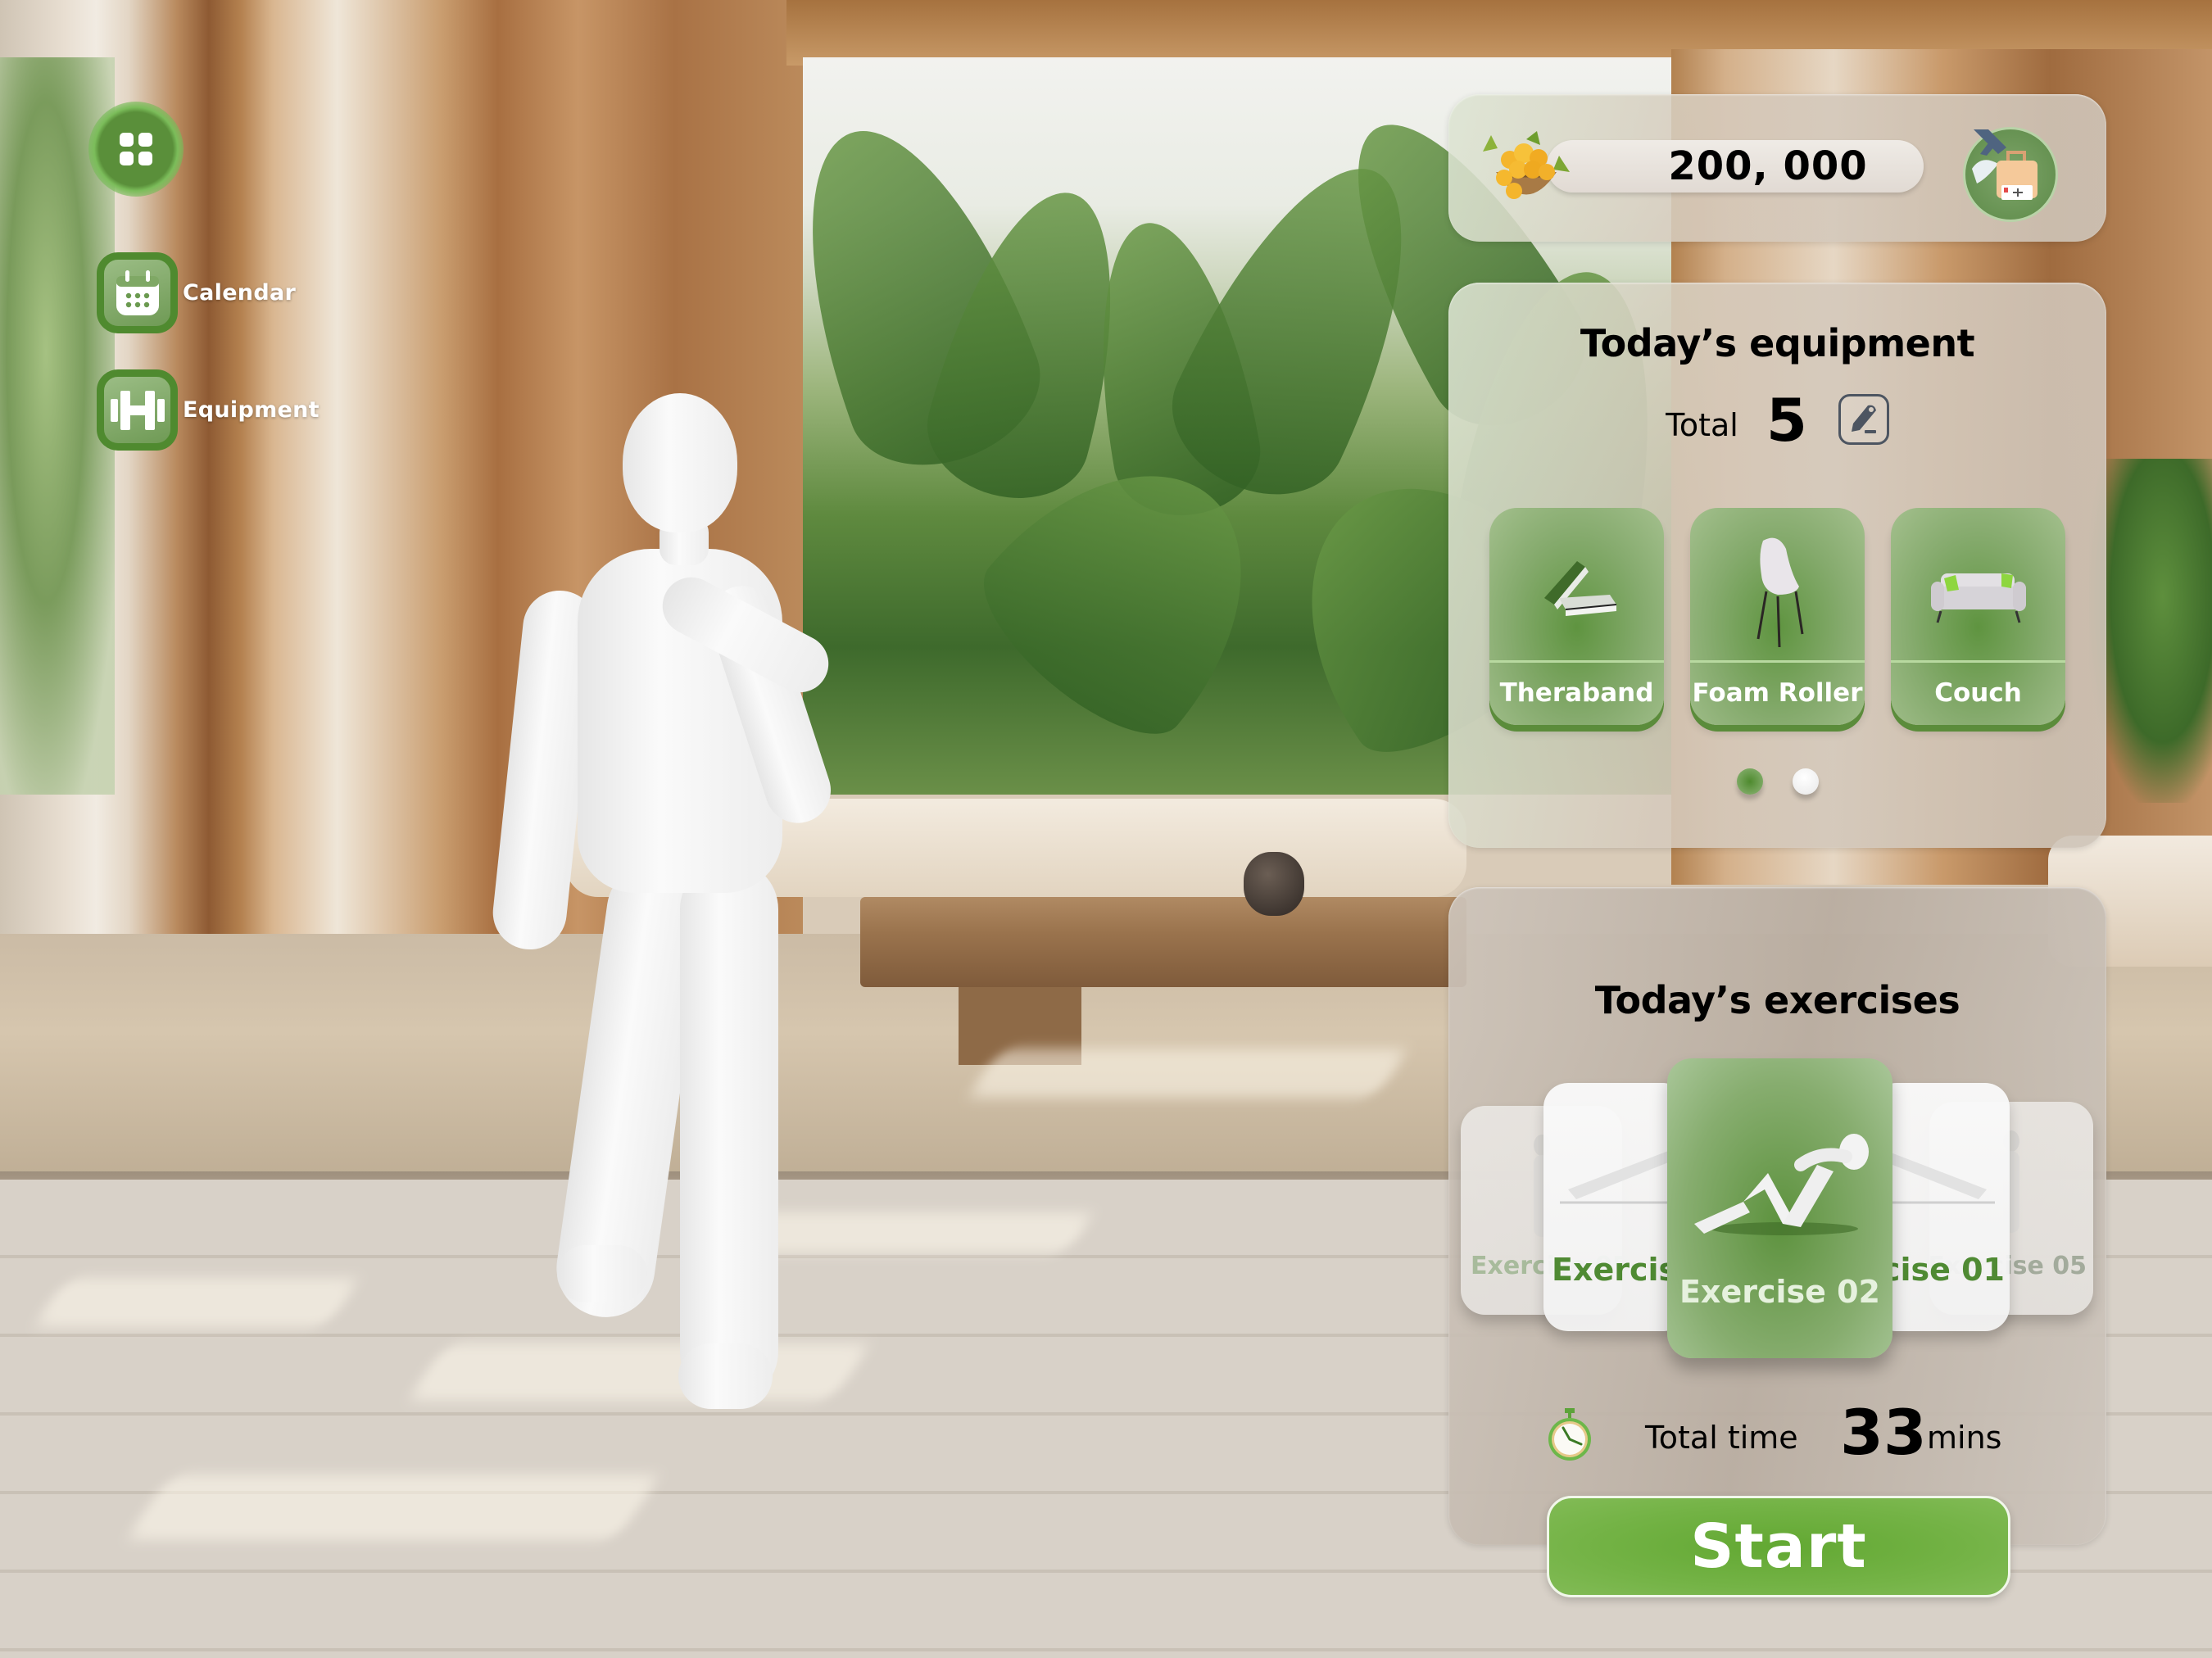 The height and width of the screenshot is (1658, 2212). I want to click on total-time-unit: mins, so click(1964, 1438).